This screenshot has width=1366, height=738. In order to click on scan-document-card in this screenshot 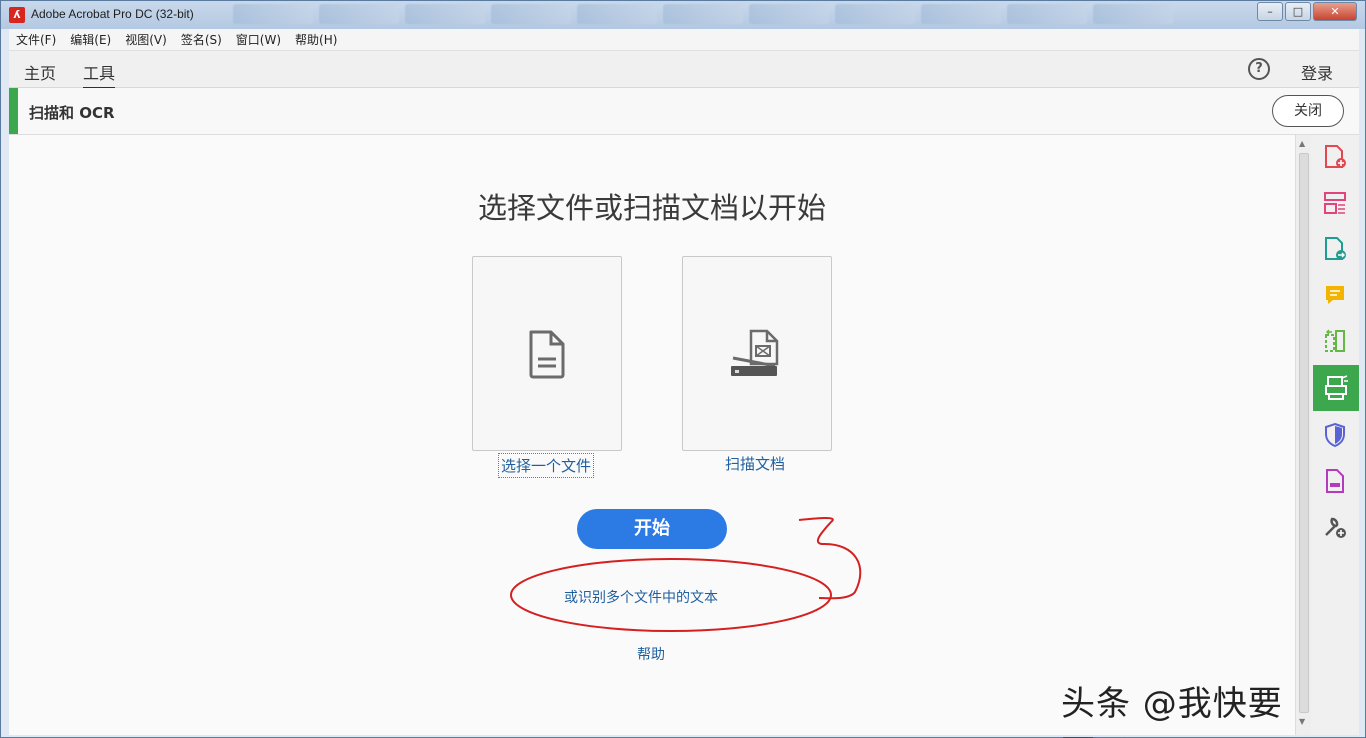, I will do `click(757, 353)`.